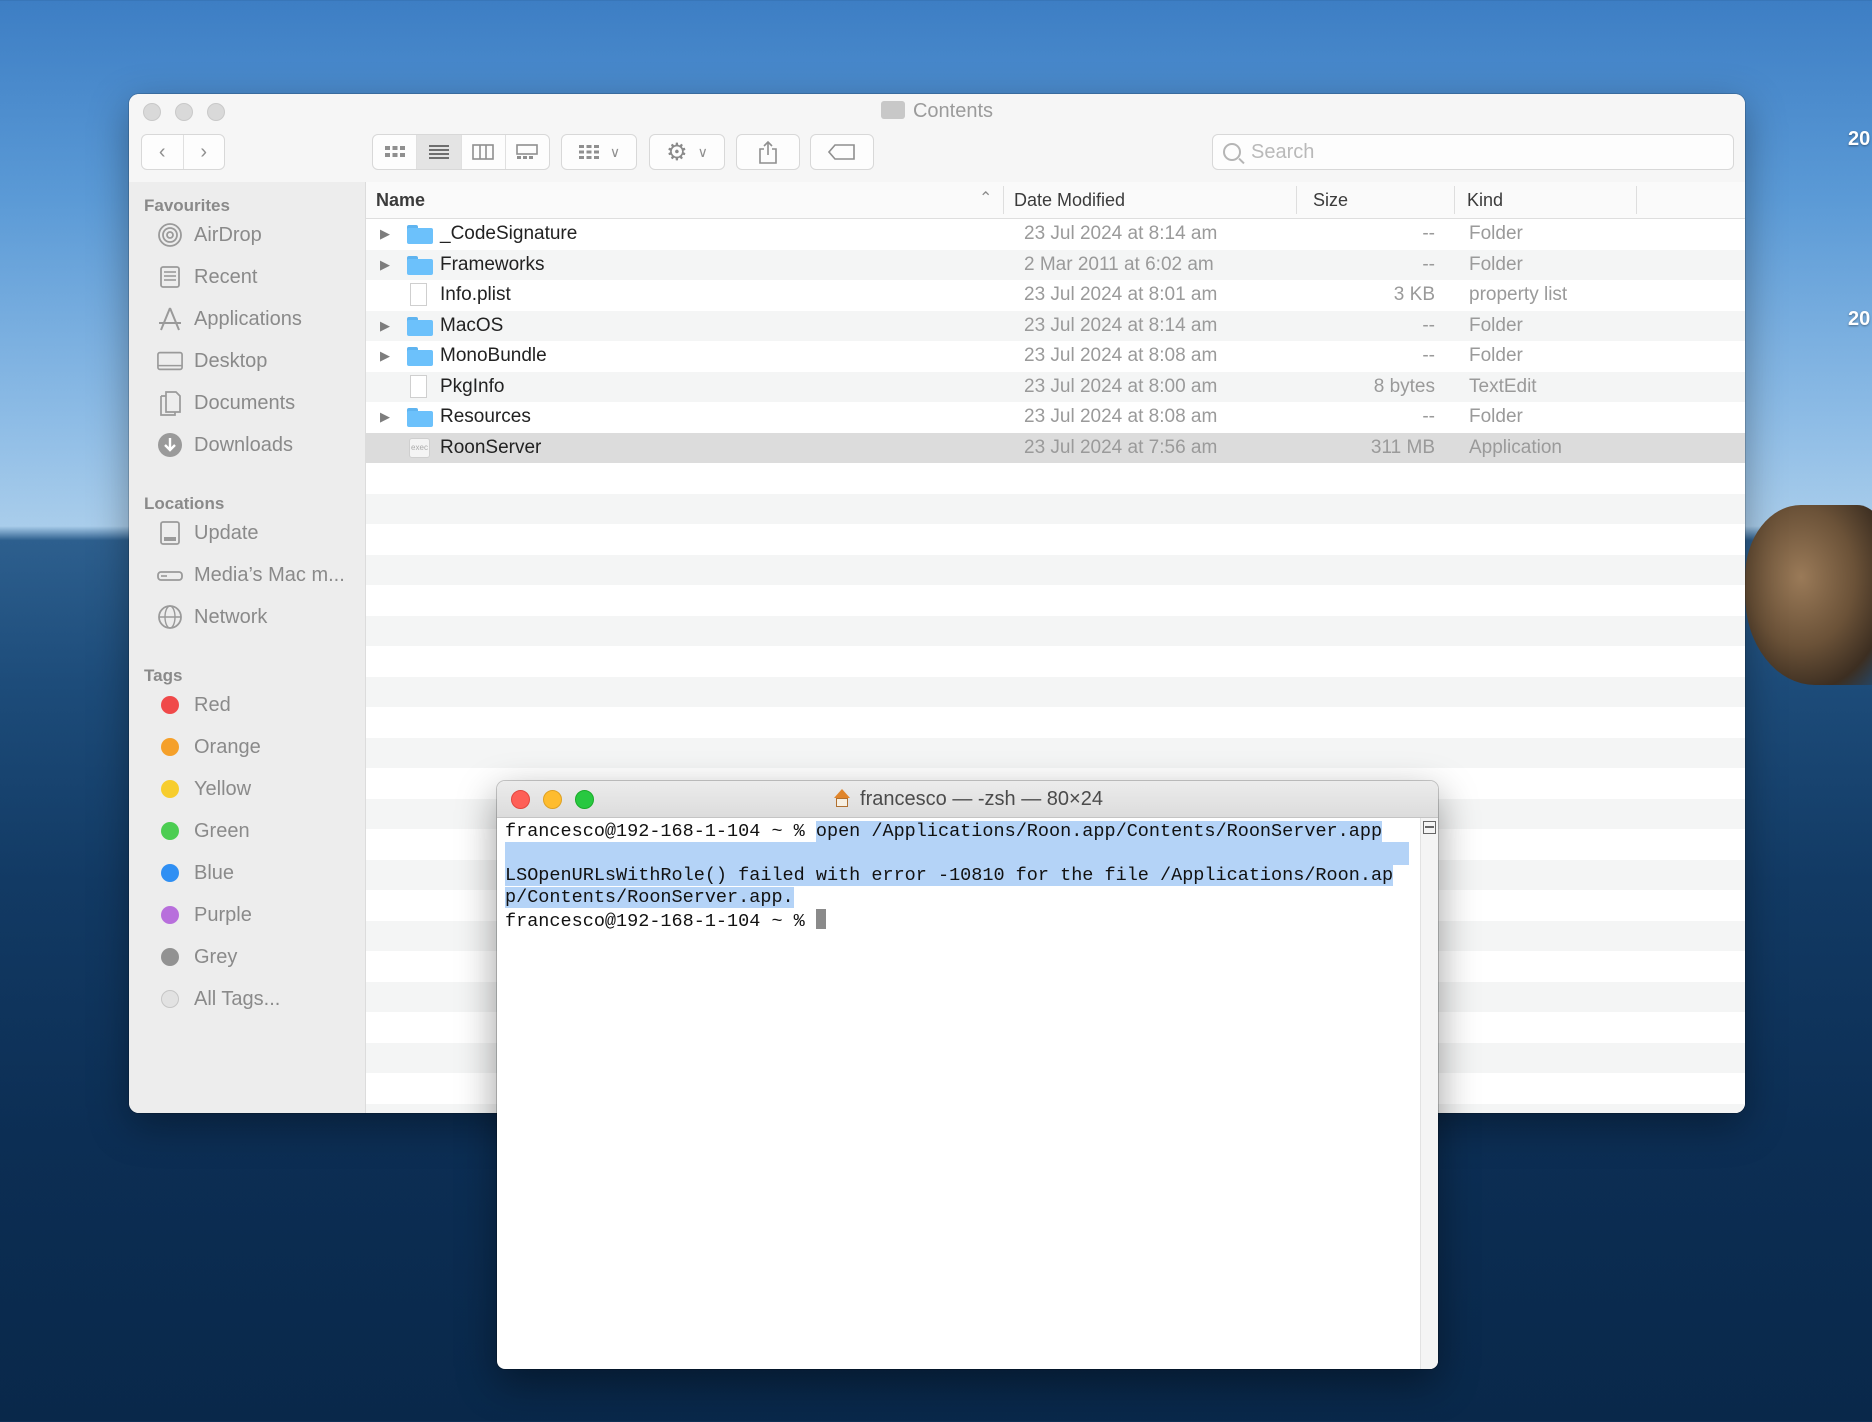  Describe the element at coordinates (243, 444) in the screenshot. I see `sidebar-item-label: Downloads` at that location.